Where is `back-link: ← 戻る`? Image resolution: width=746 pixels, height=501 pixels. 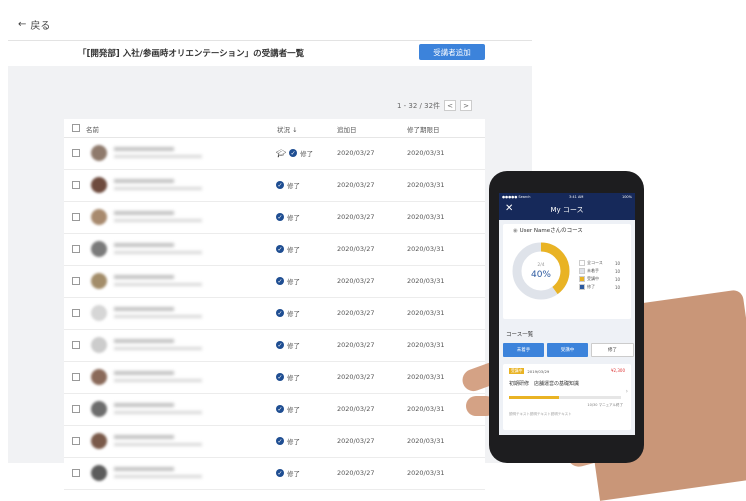 back-link: ← 戻る is located at coordinates (34, 24).